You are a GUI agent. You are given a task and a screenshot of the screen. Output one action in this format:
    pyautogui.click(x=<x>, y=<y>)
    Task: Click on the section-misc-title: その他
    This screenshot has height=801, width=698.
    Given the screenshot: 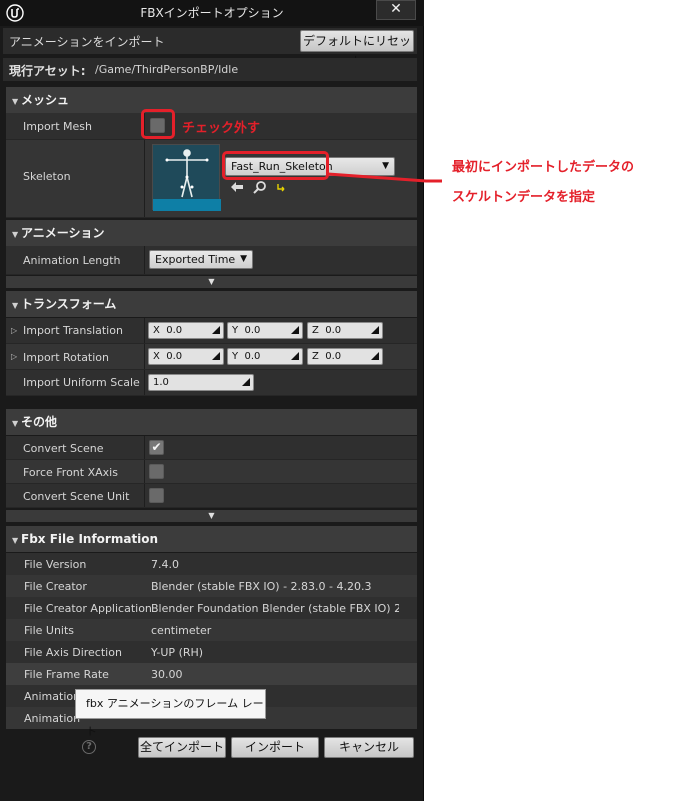 What is the action you would take?
    pyautogui.click(x=39, y=422)
    